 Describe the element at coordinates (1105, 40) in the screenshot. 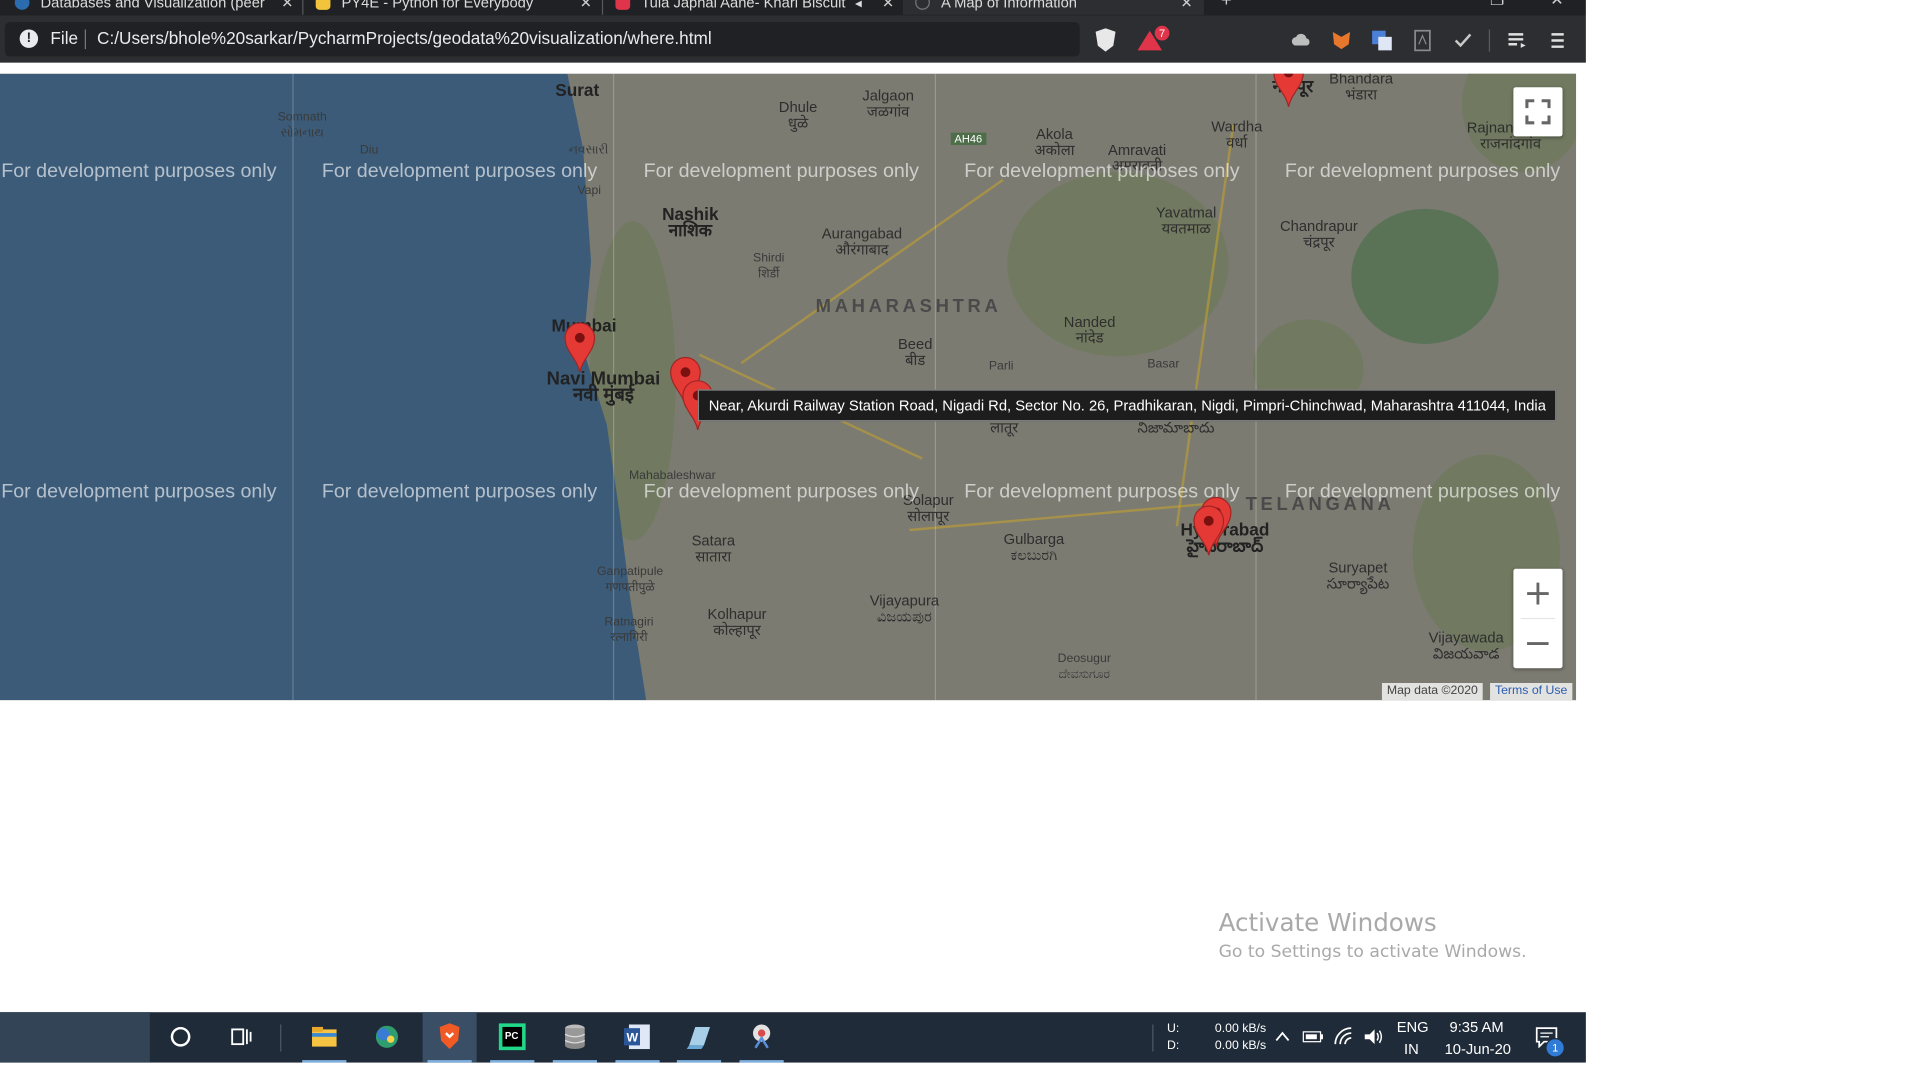

I see `brave-shields-icon` at that location.